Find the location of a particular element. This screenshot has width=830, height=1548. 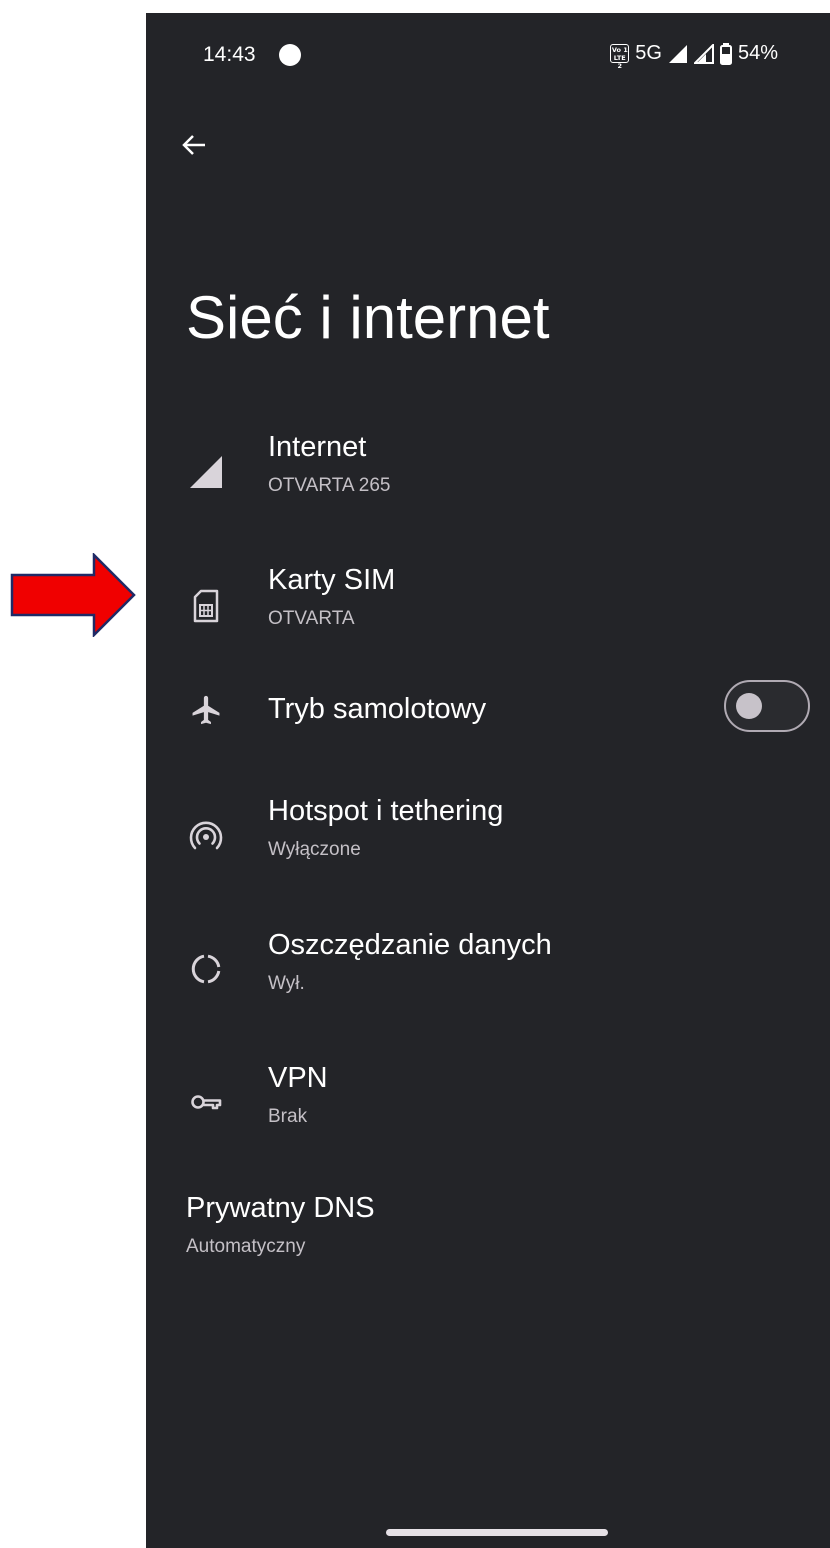

status-icons: Vo 1 LTE 2 5G 54% is located at coordinates (694, 56).